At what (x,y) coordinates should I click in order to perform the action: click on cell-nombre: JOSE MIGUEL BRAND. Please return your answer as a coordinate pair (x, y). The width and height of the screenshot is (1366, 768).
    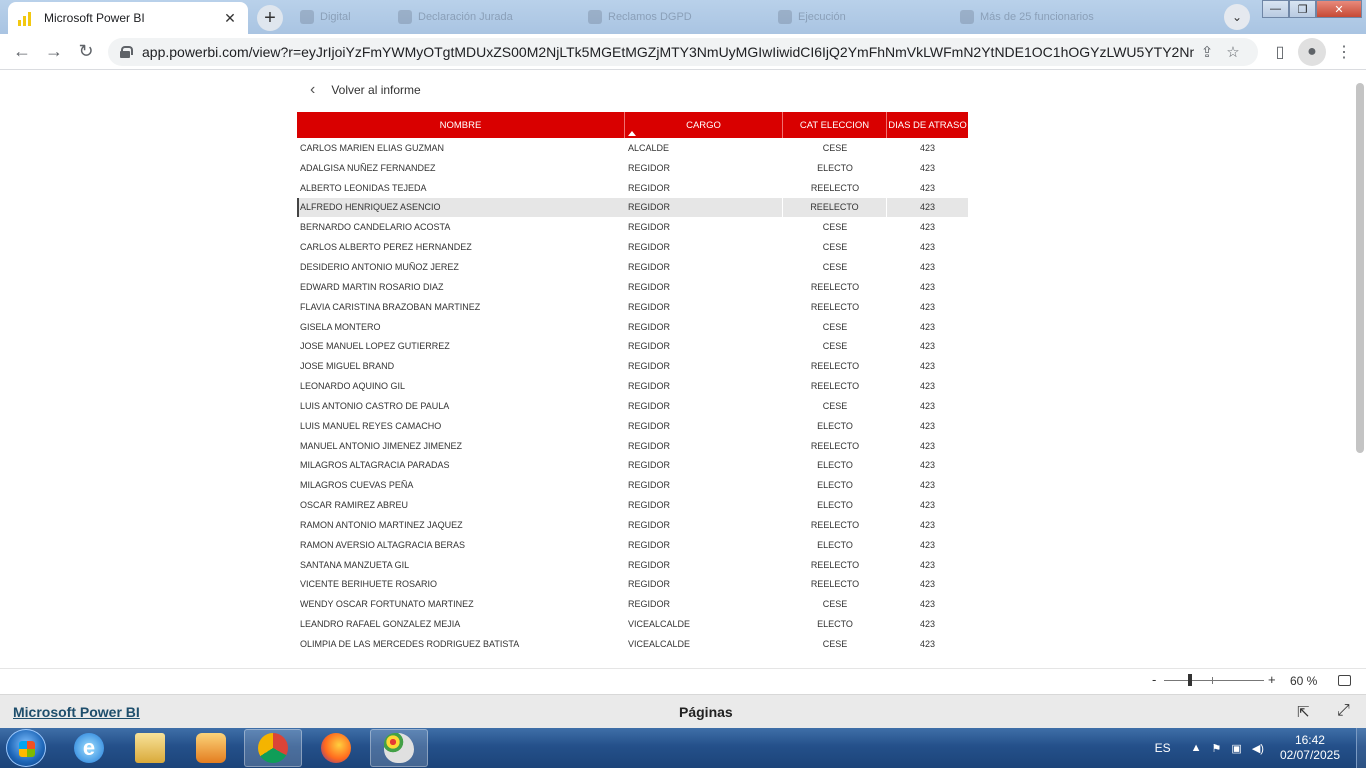
    Looking at the image, I should click on (347, 366).